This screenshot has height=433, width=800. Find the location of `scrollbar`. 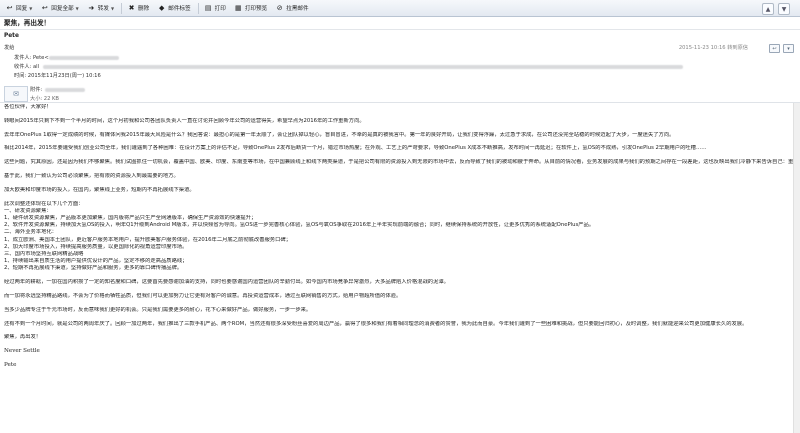

scrollbar is located at coordinates (796, 268).